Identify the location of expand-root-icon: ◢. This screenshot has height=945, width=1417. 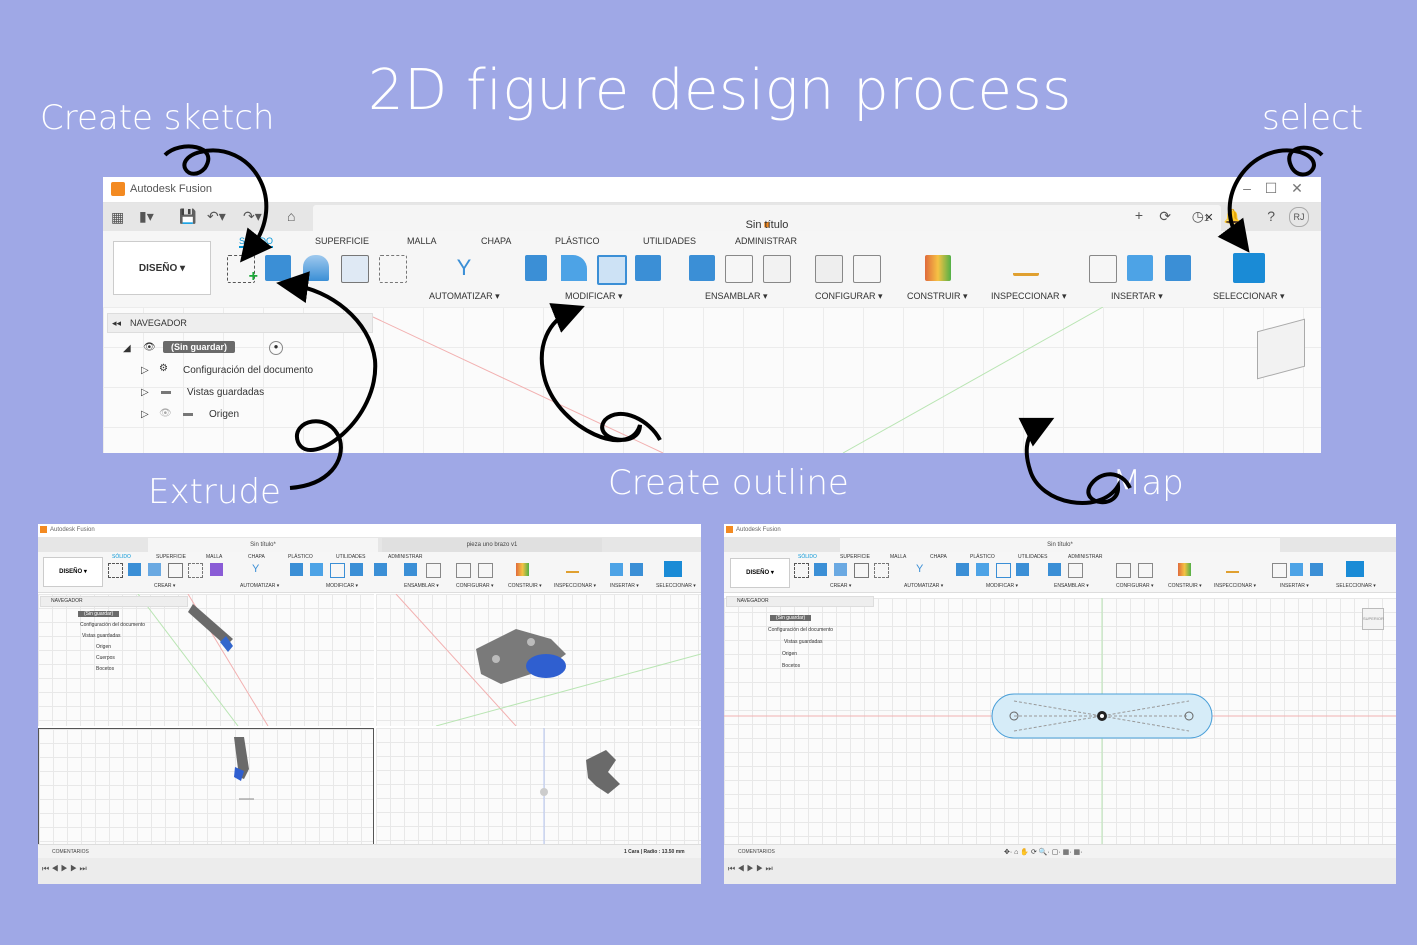
(127, 348).